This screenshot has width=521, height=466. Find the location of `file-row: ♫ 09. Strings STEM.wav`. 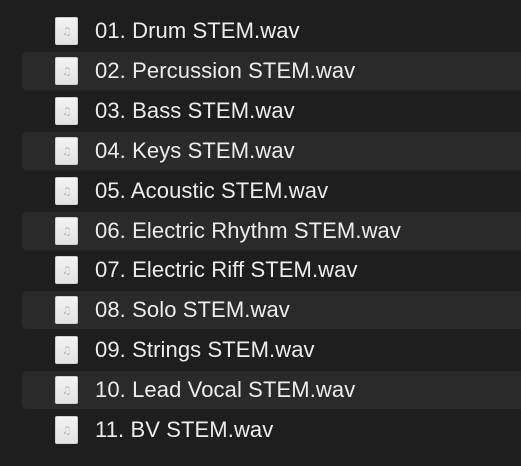

file-row: ♫ 09. Strings STEM.wav is located at coordinates (271, 350).